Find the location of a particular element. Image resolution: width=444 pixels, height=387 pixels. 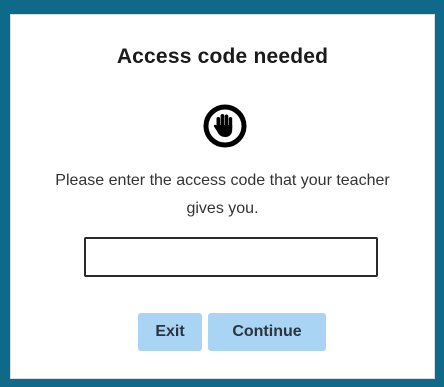

access-code-input is located at coordinates (231, 257).